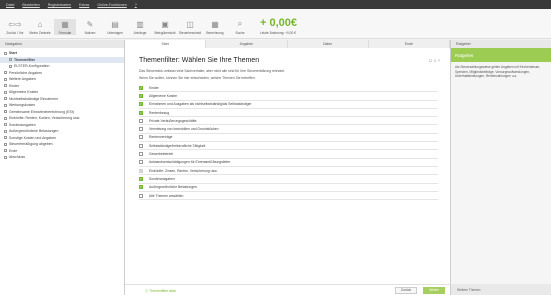  What do you see at coordinates (166, 195) in the screenshot?
I see `topic-label: Alle Themen anwählen` at bounding box center [166, 195].